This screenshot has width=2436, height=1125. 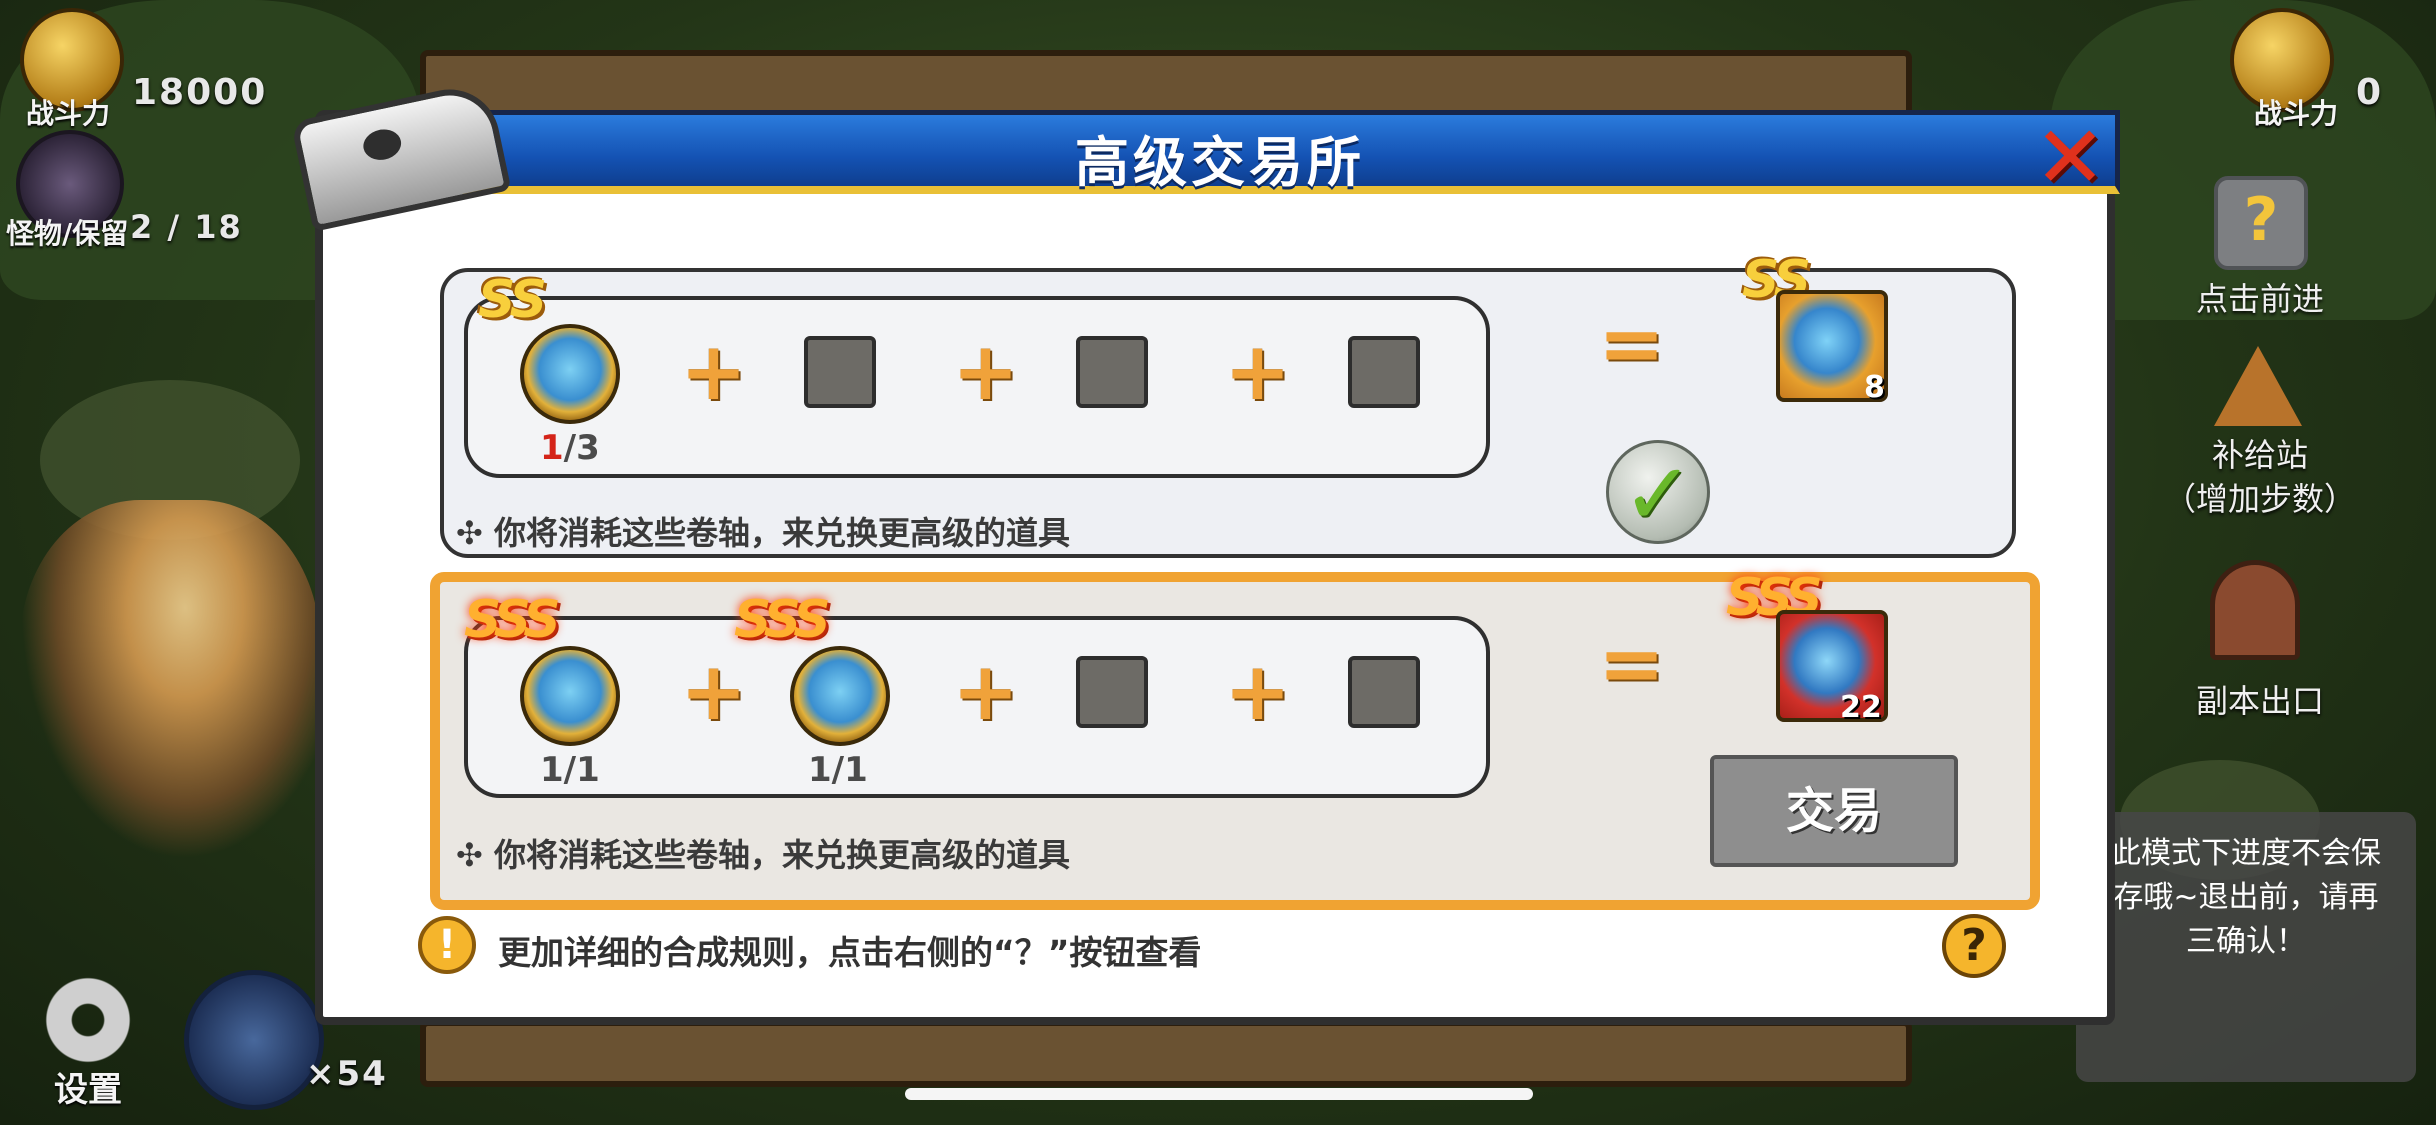 What do you see at coordinates (1874, 387) in the screenshot?
I see `reward-count: 8` at bounding box center [1874, 387].